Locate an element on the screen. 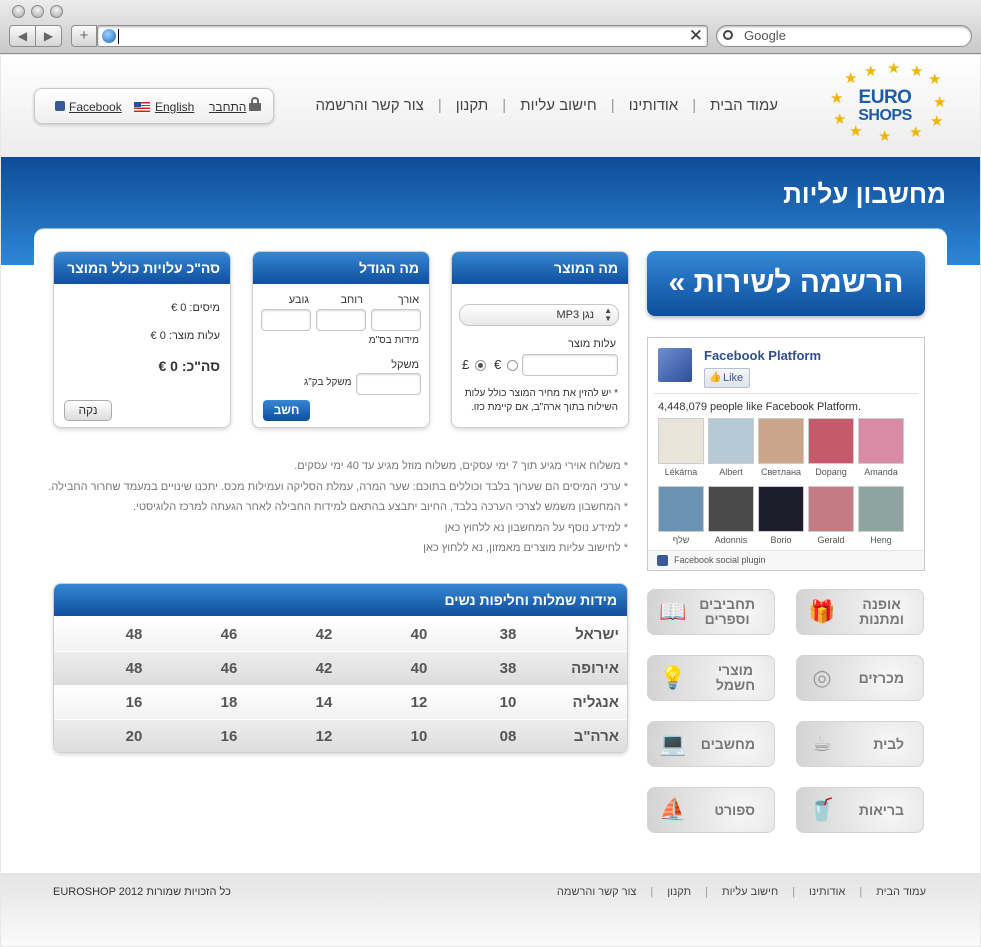  search-placeholder: Google is located at coordinates (765, 35).